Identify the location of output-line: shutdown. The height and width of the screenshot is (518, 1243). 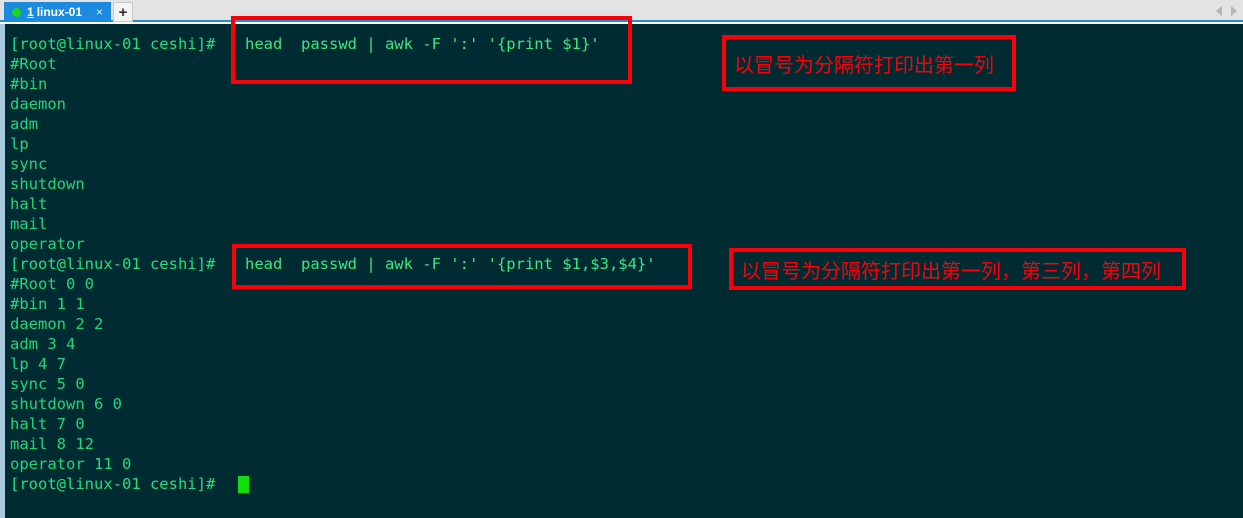
(47, 184).